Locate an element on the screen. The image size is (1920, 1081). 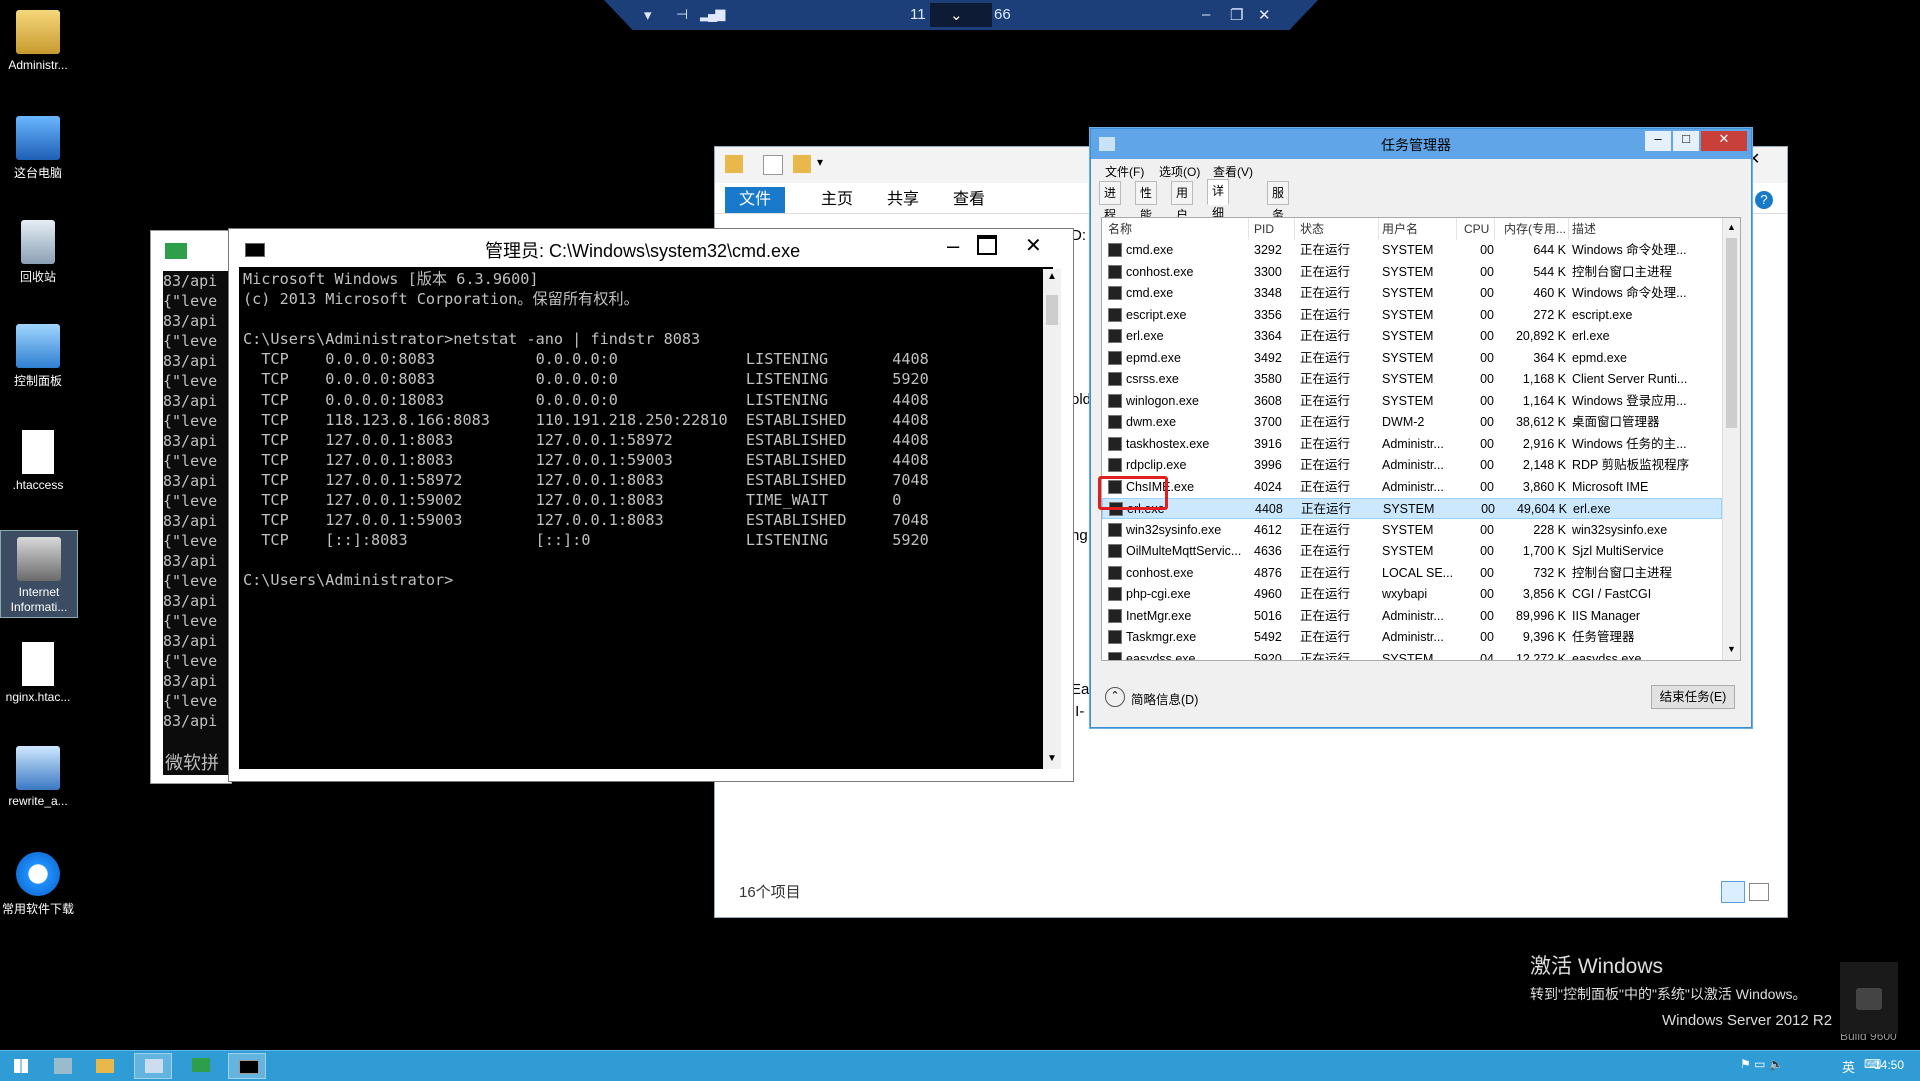
tm-titlebar: 任务管理器 – □ ✕ is located at coordinates (1421, 144).